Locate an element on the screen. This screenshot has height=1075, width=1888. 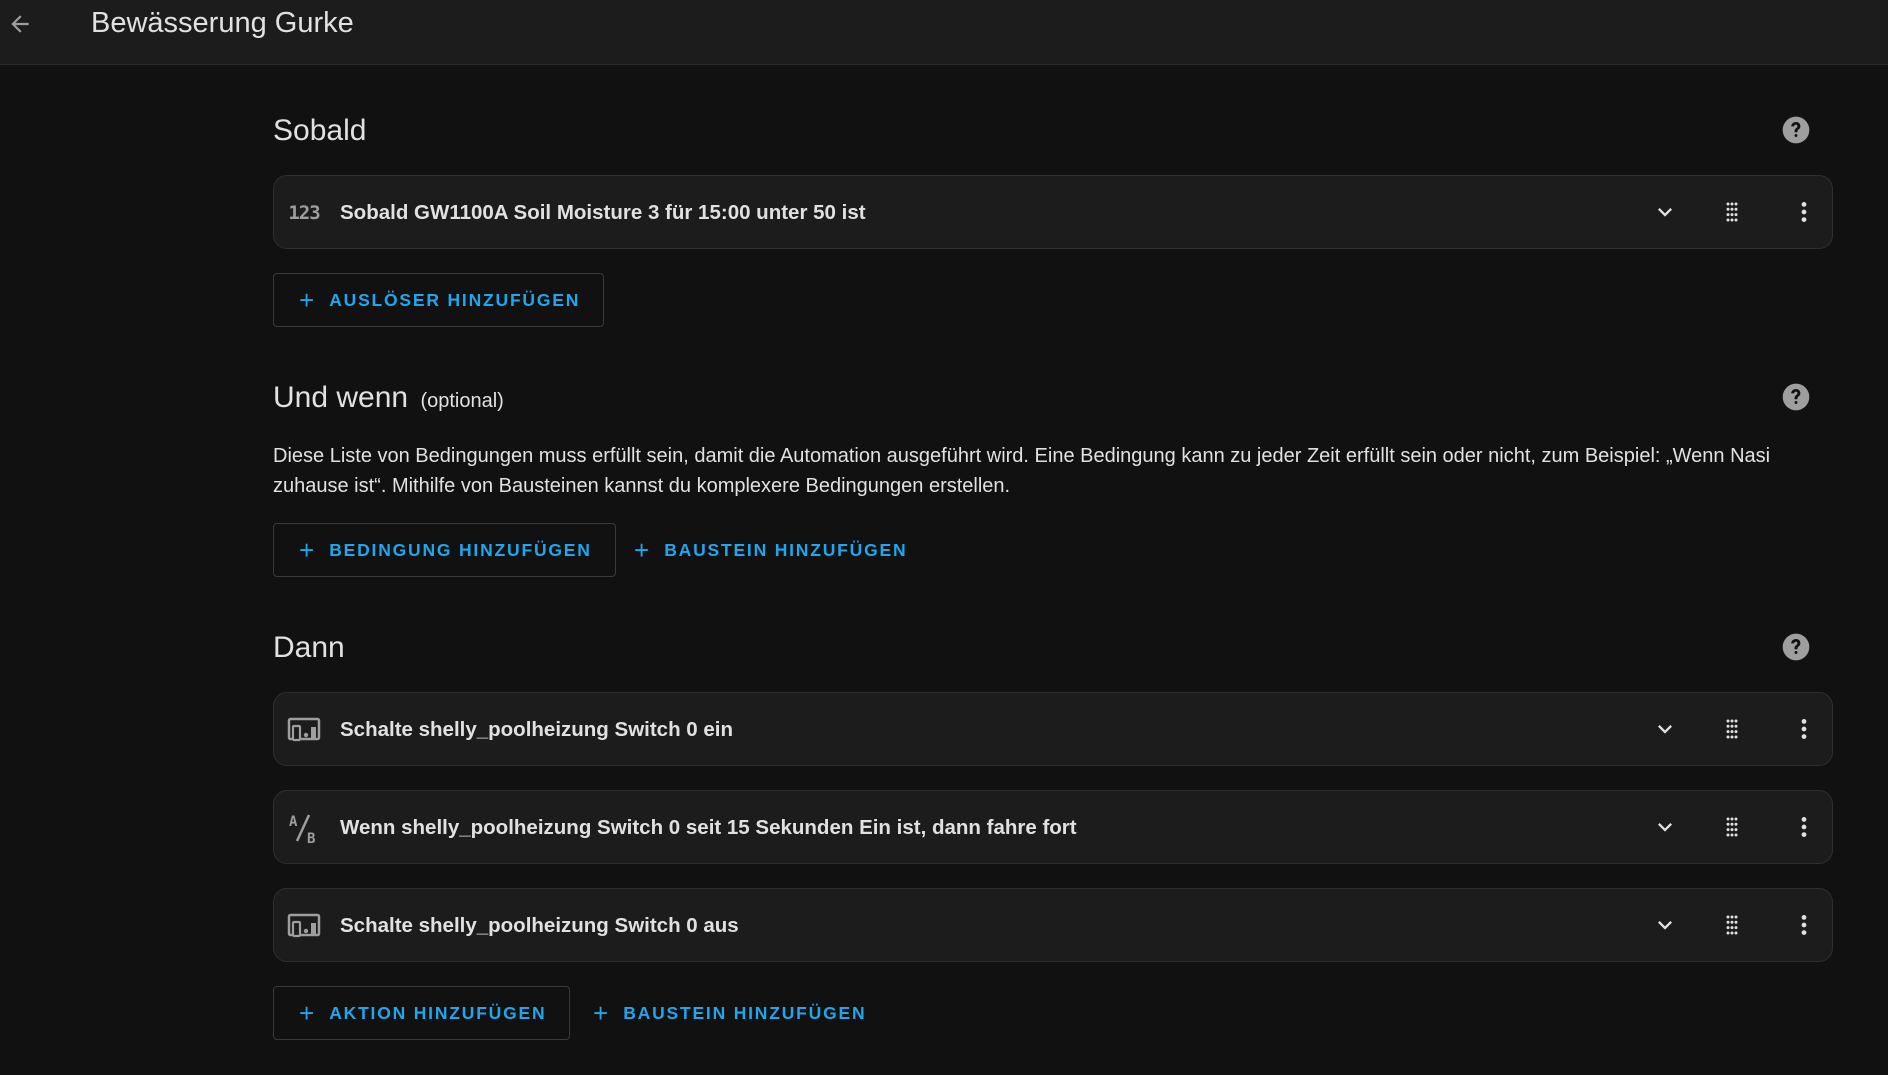
numeric-icon: 123 is located at coordinates (304, 213).